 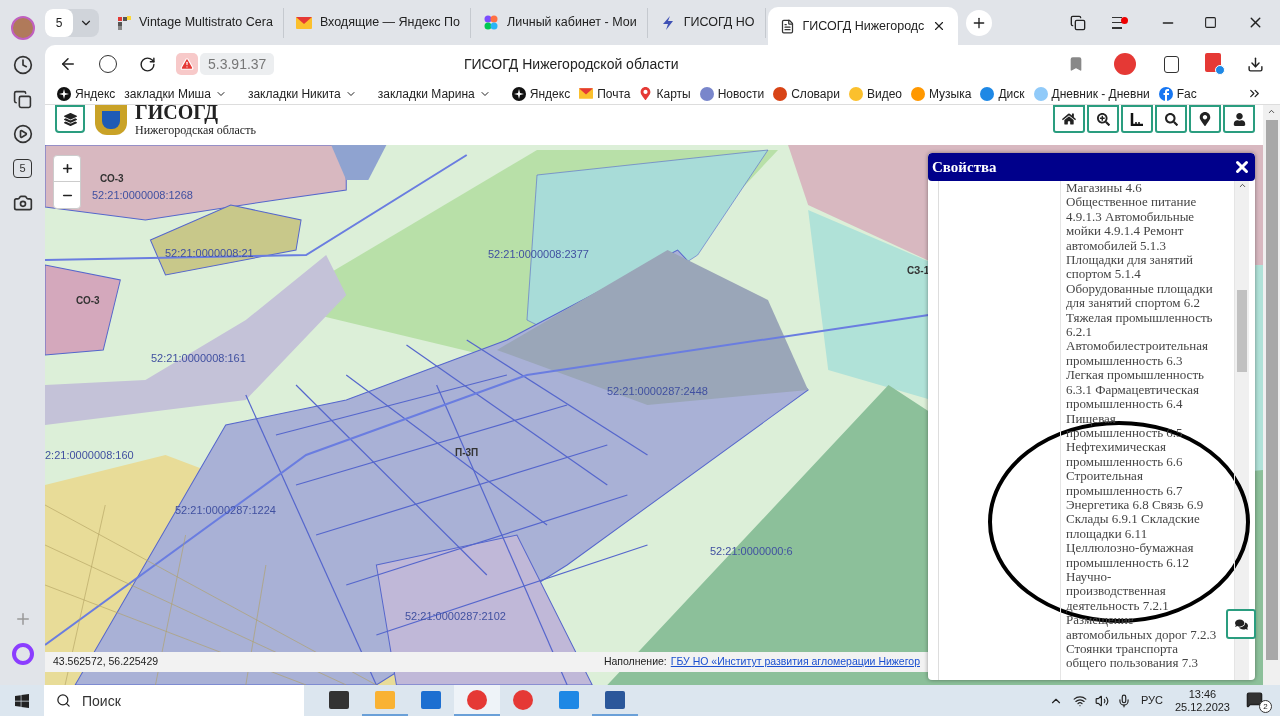 I want to click on bookmark-link: Fac, so click(x=1177, y=93).